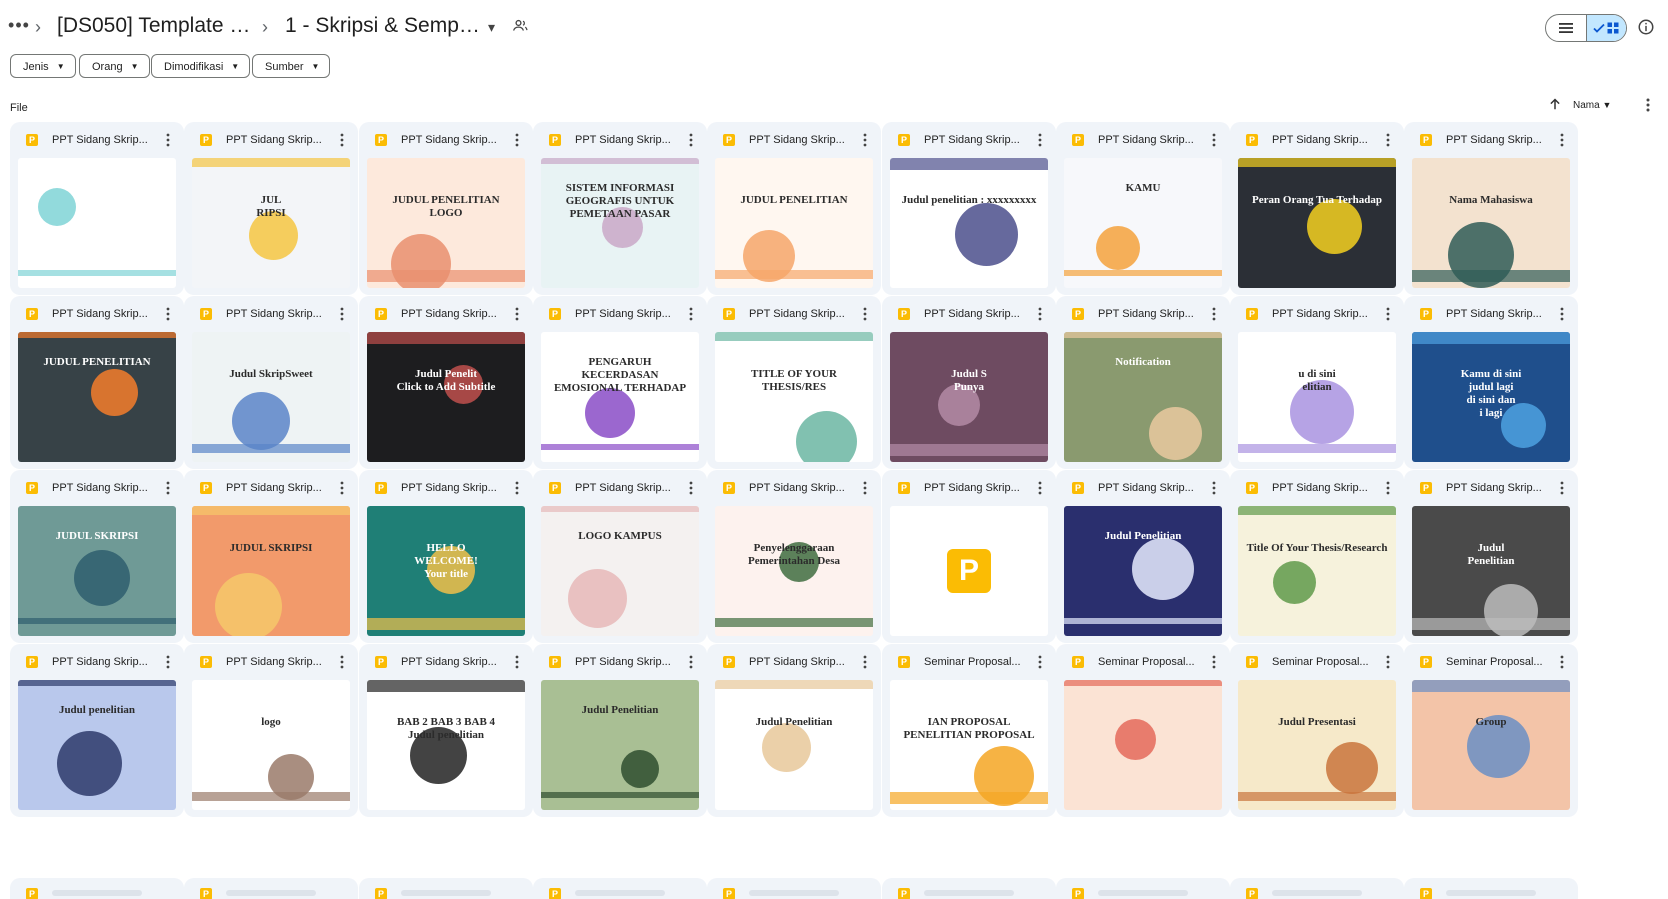  Describe the element at coordinates (1317, 382) in the screenshot. I see `file-card: P PPT Sidang Skrip... u di sini elitian` at that location.